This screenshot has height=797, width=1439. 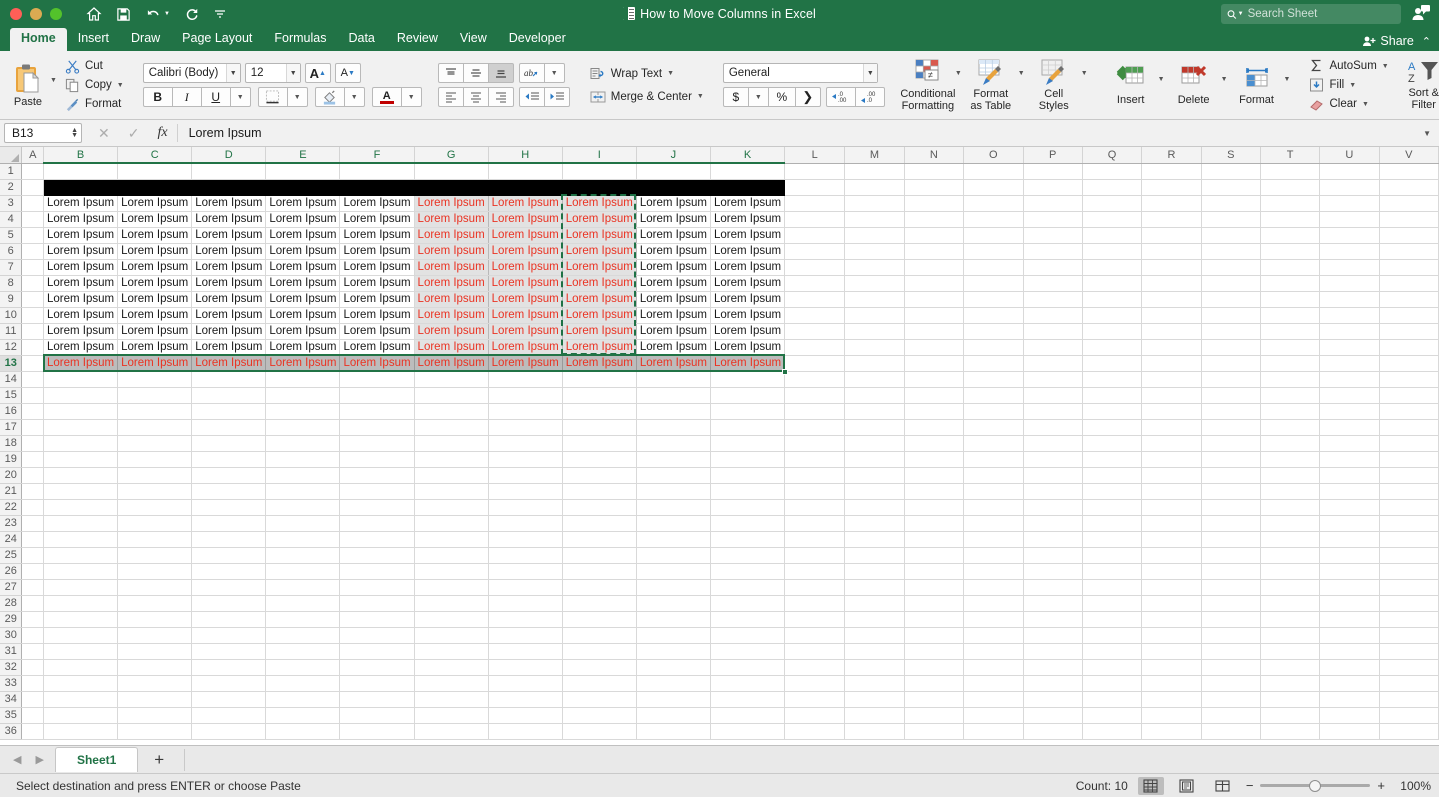 What do you see at coordinates (1112, 187) in the screenshot?
I see `cell-Q2` at bounding box center [1112, 187].